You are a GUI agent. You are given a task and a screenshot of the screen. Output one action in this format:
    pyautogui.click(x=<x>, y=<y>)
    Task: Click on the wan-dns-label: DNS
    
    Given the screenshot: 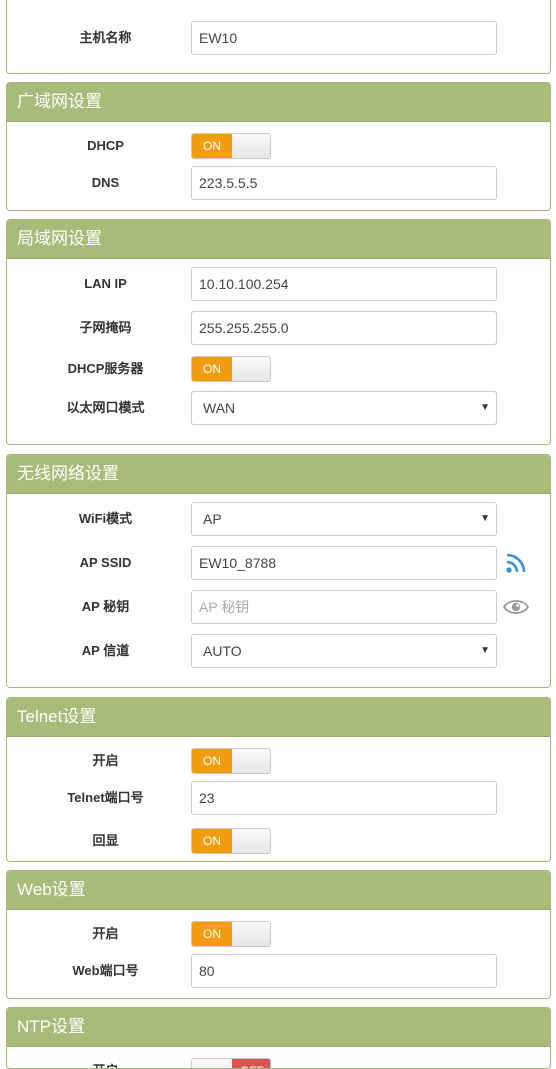 What is the action you would take?
    pyautogui.click(x=105, y=182)
    